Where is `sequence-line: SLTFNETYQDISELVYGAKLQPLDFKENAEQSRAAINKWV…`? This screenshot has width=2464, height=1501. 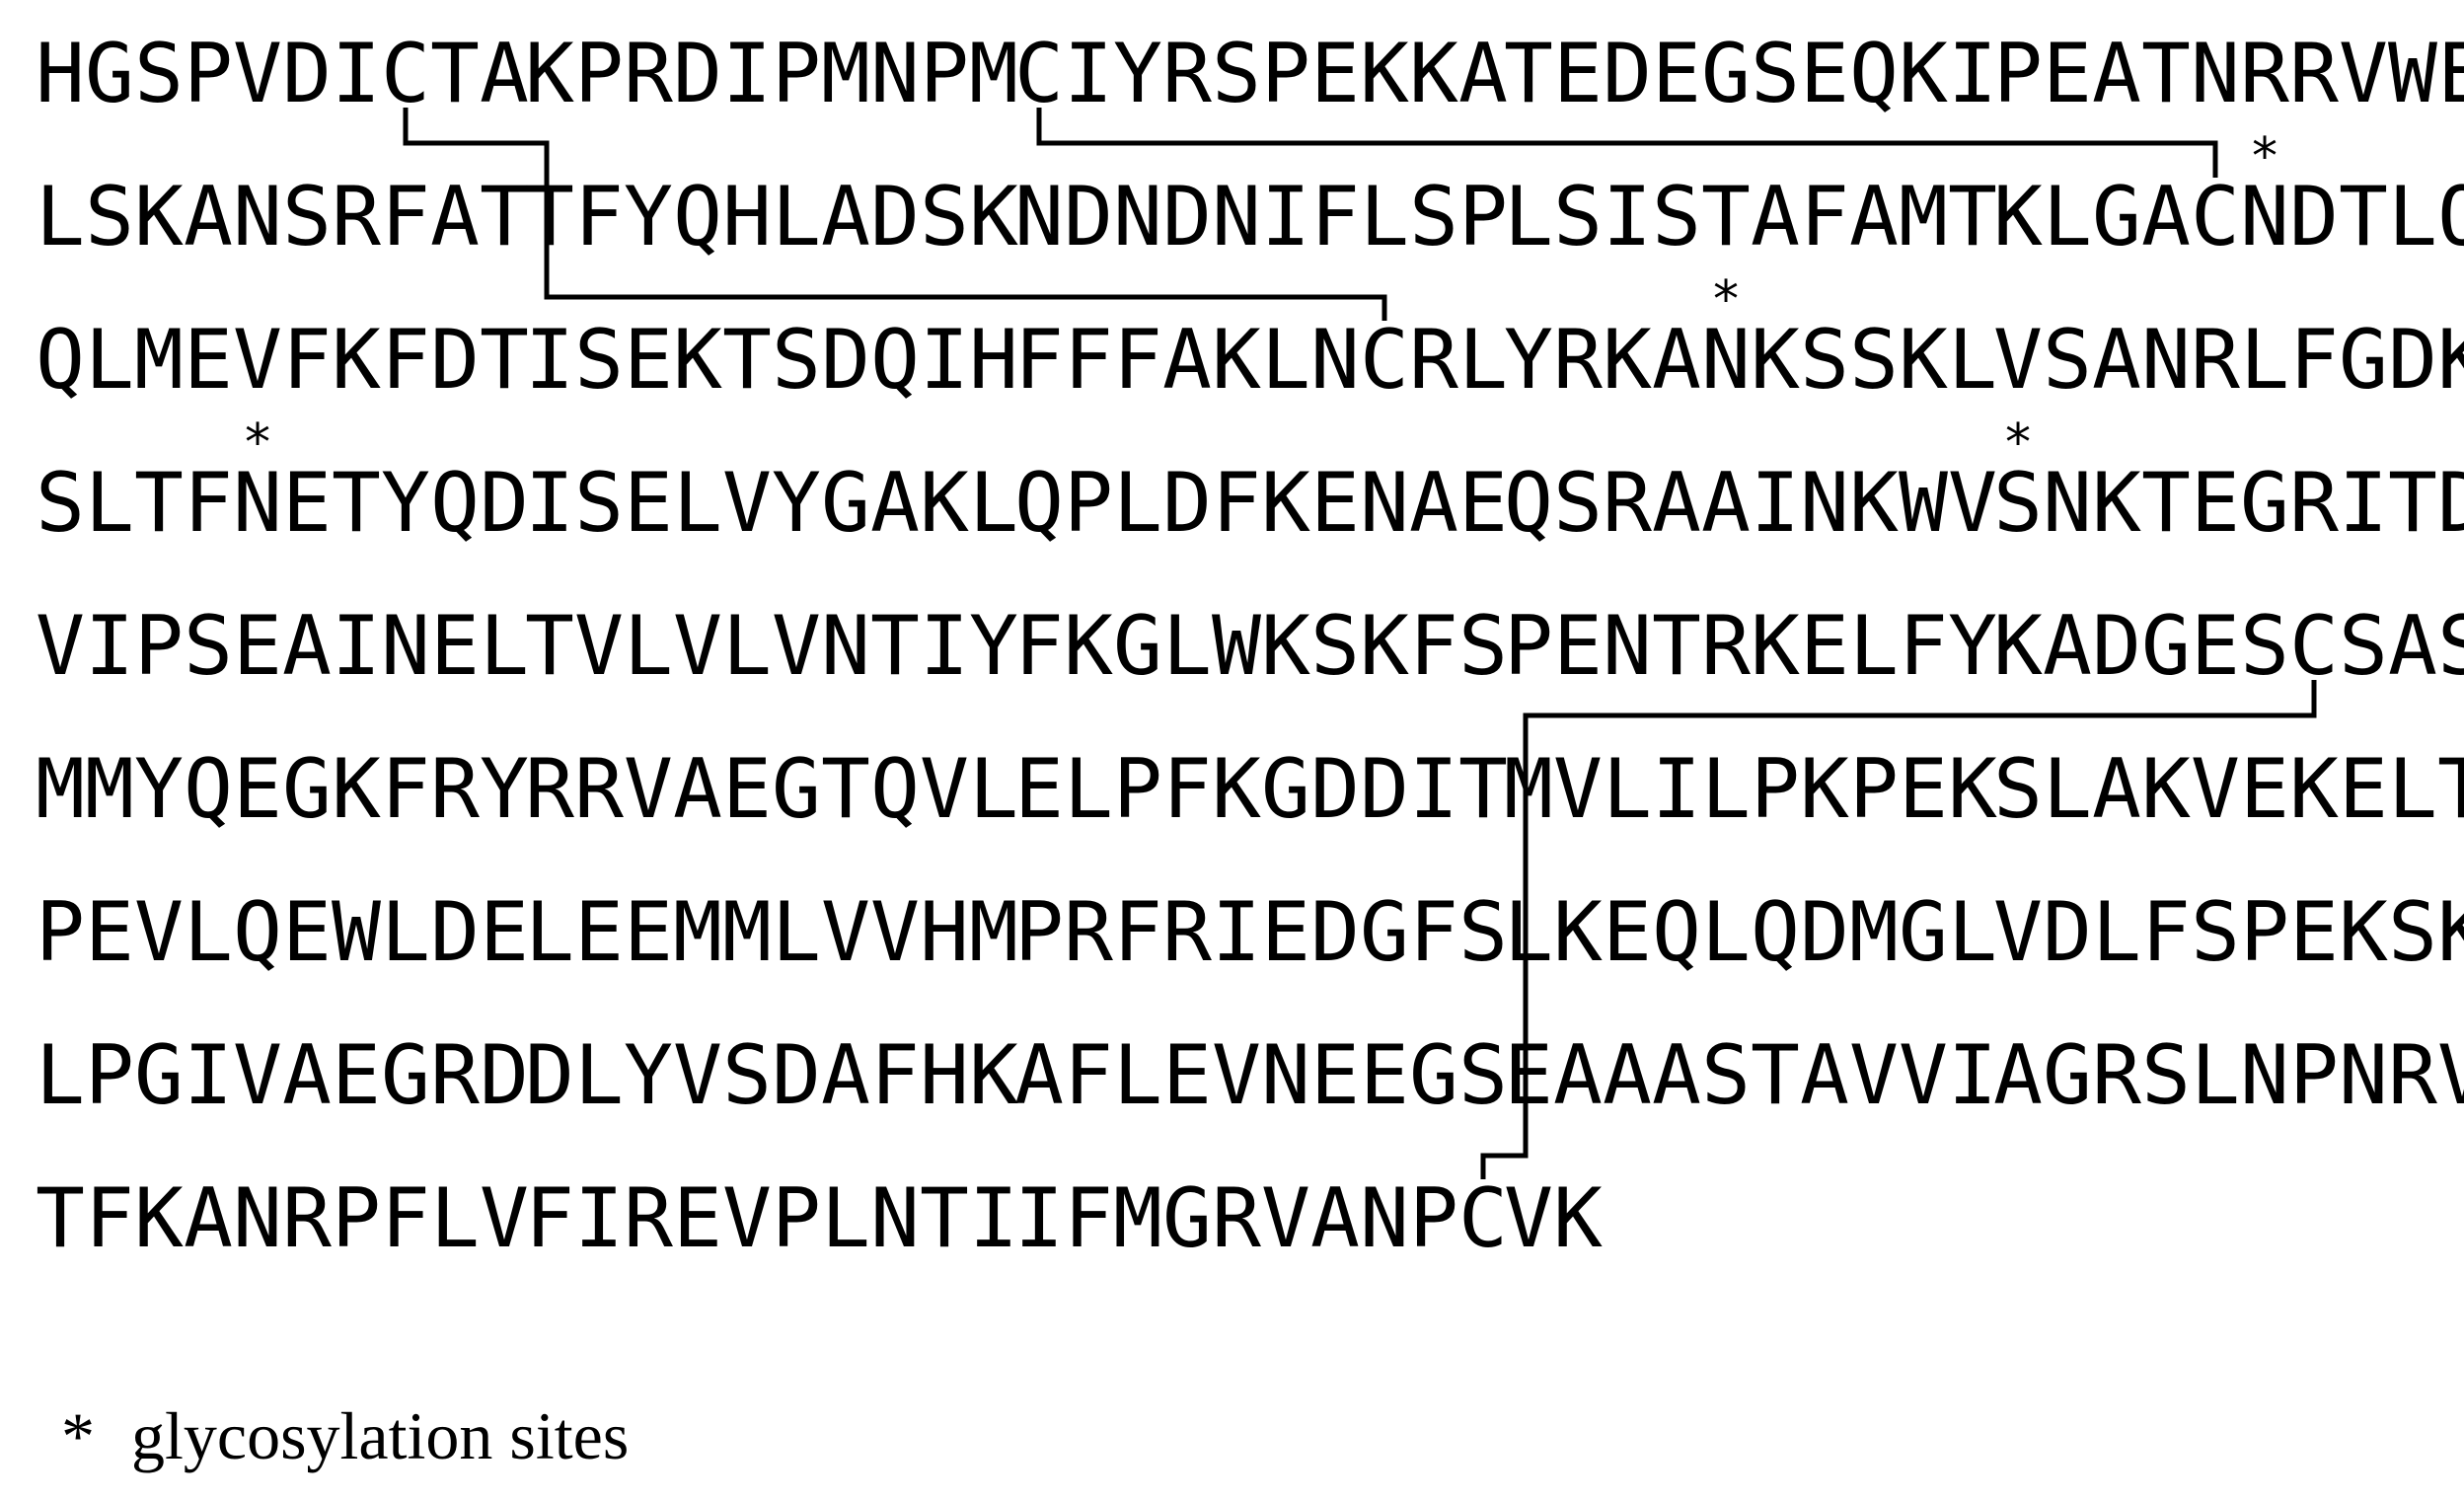
sequence-line: SLTFNETYQDISELVYGAKLQPLDFKENAEQSRAAINKWV… is located at coordinates (1250, 503).